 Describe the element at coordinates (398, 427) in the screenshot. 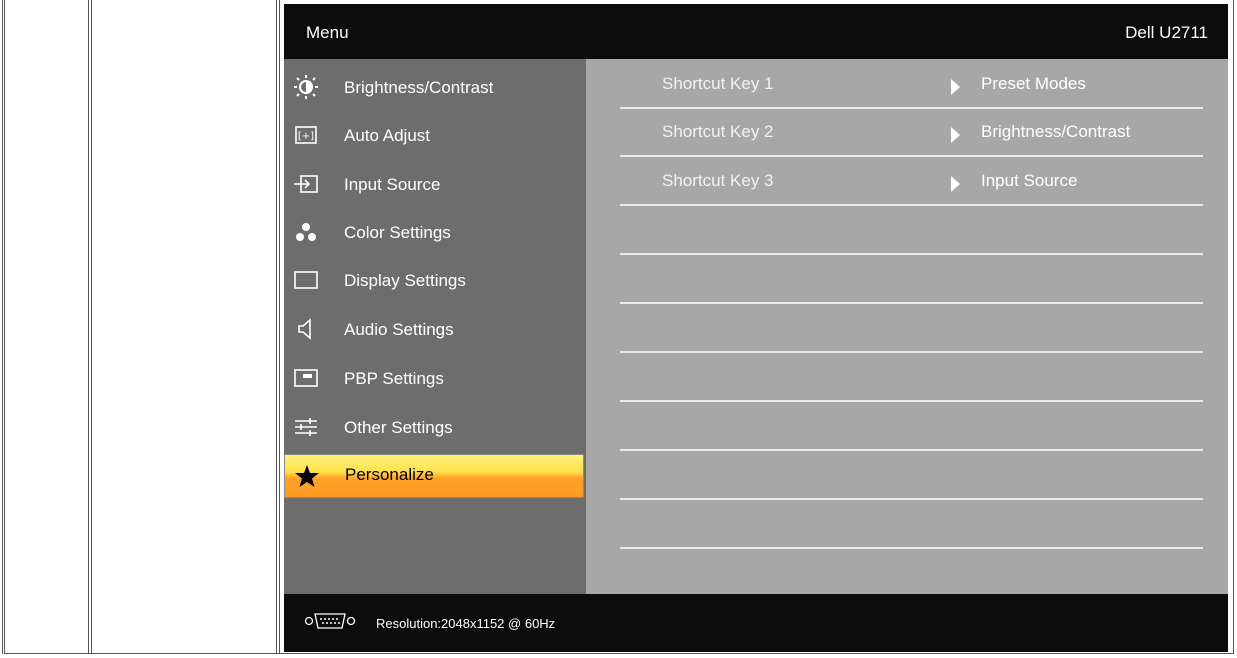

I see `menu-item-label: Other Settings` at that location.